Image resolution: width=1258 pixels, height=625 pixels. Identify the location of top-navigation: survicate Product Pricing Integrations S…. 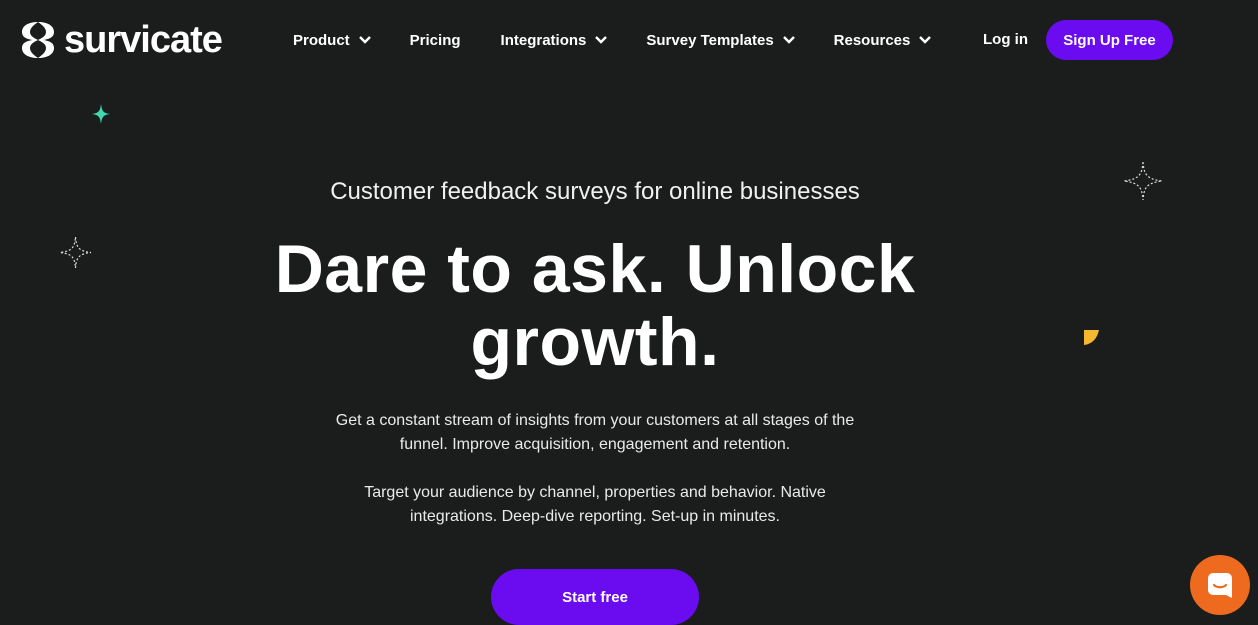
(629, 40).